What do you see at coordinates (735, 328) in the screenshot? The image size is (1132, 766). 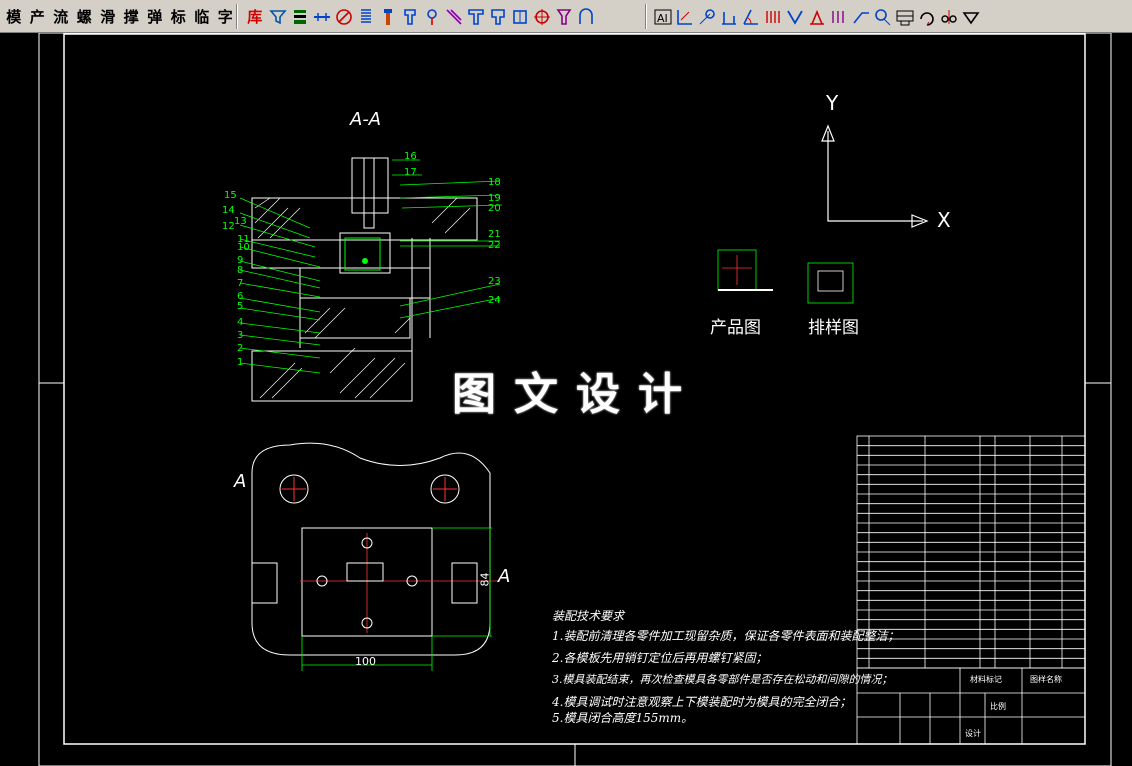 I see `product-label: 产品图` at bounding box center [735, 328].